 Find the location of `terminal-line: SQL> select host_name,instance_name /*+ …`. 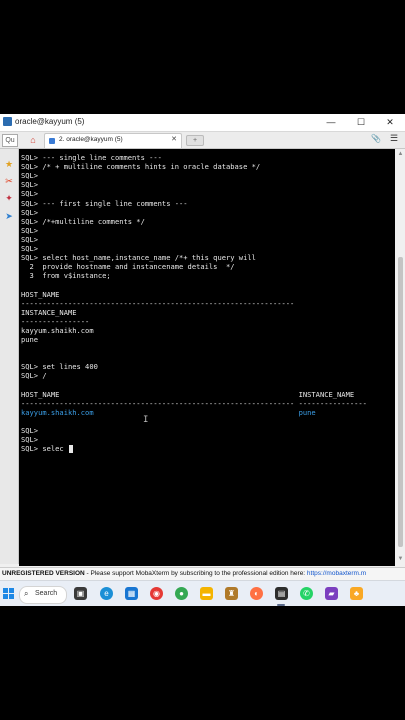

terminal-line: SQL> select host_name,instance_name /*+ … is located at coordinates (138, 257).